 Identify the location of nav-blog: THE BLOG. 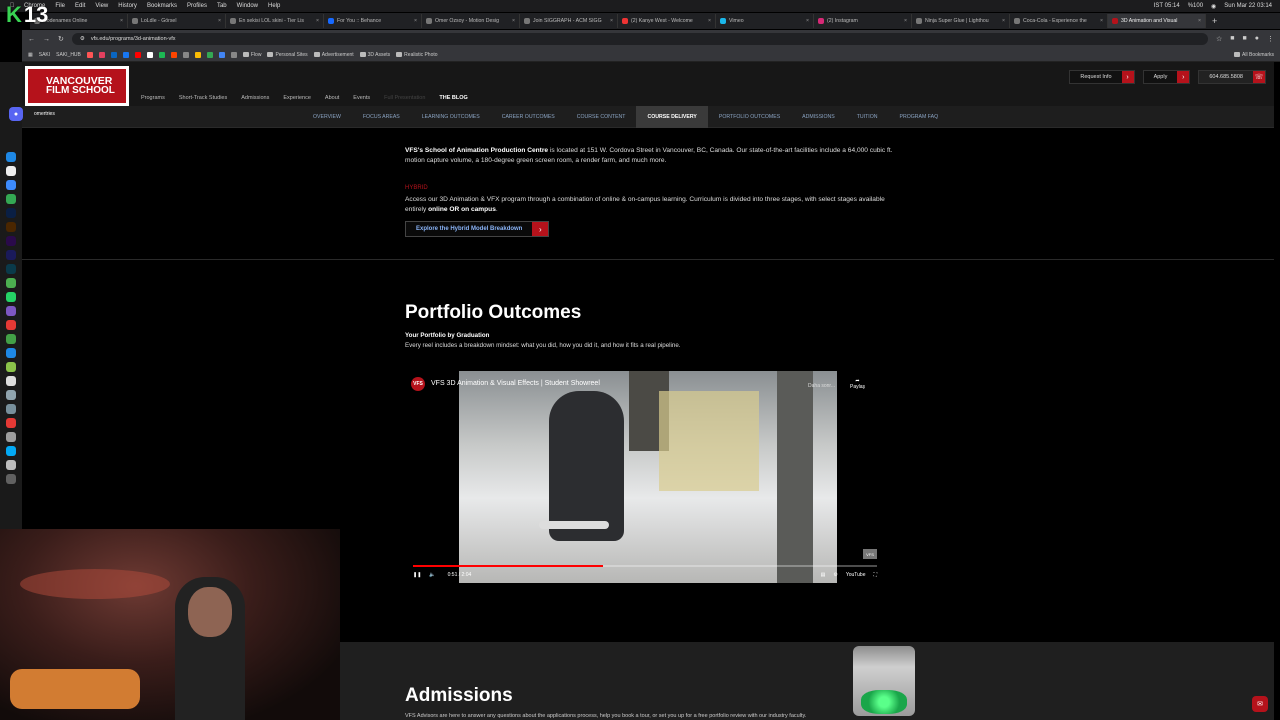
(453, 98).